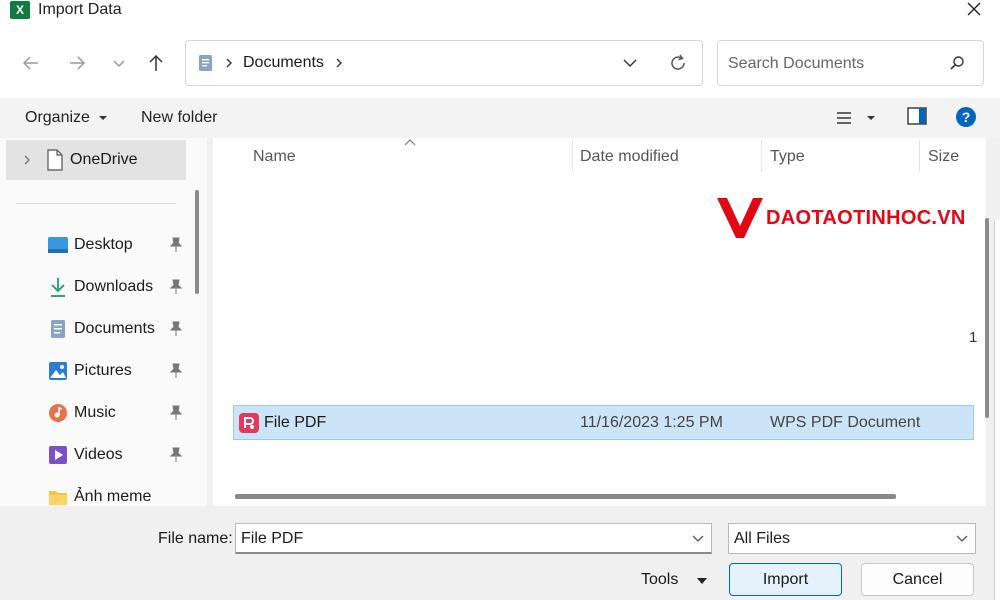 Image resolution: width=1000 pixels, height=600 pixels. Describe the element at coordinates (852, 538) in the screenshot. I see `file-type-filter: All Files` at that location.